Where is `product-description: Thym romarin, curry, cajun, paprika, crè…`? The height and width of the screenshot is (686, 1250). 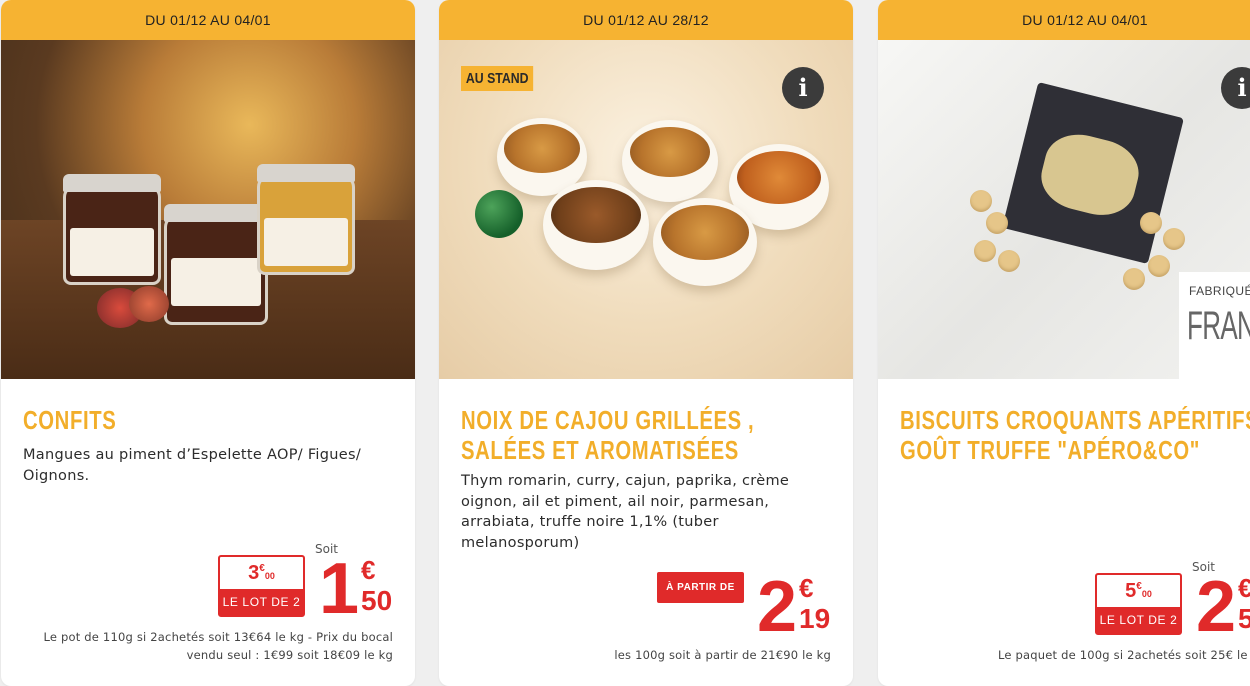
product-description: Thym romarin, curry, cajun, paprika, crè… is located at coordinates (625, 512).